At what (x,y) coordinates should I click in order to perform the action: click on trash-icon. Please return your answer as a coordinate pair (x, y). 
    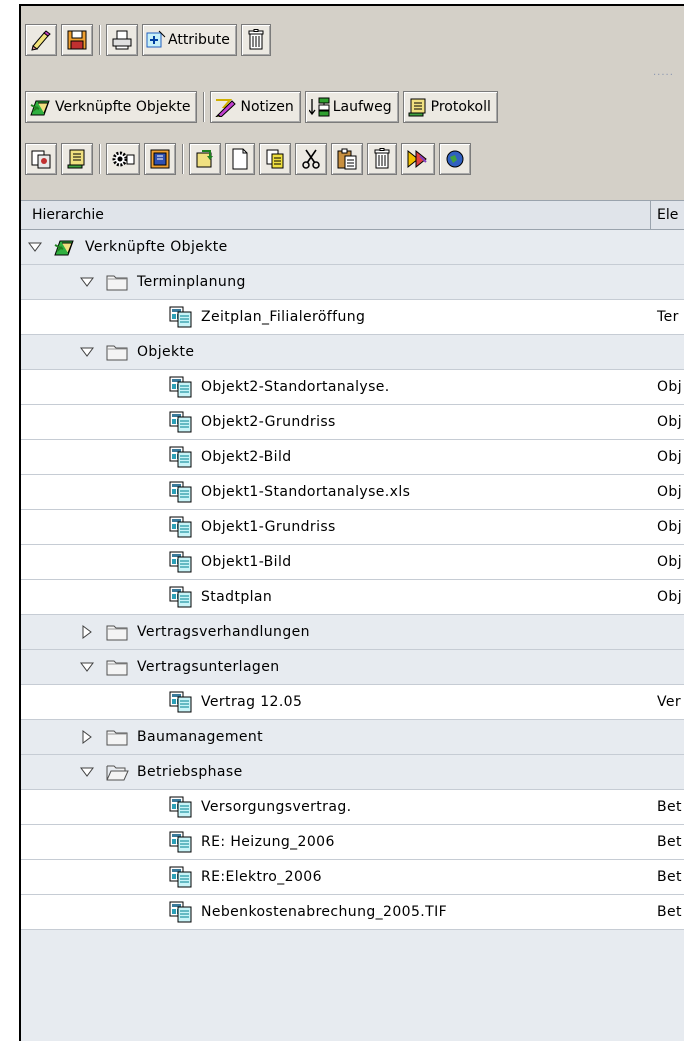
    Looking at the image, I should click on (256, 40).